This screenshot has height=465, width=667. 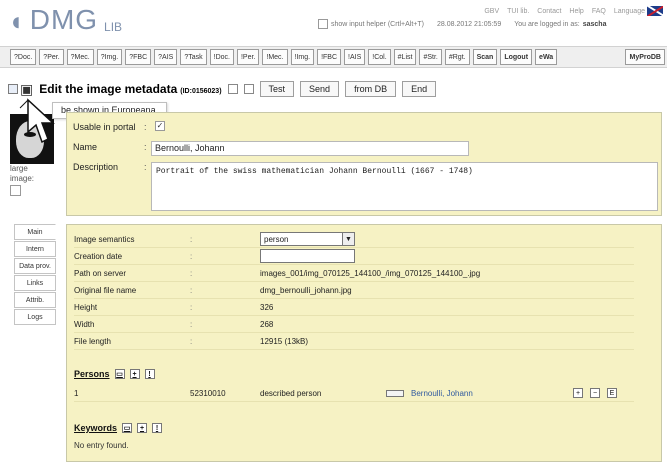 I want to click on nav-search-task: ?Task, so click(x=193, y=57).